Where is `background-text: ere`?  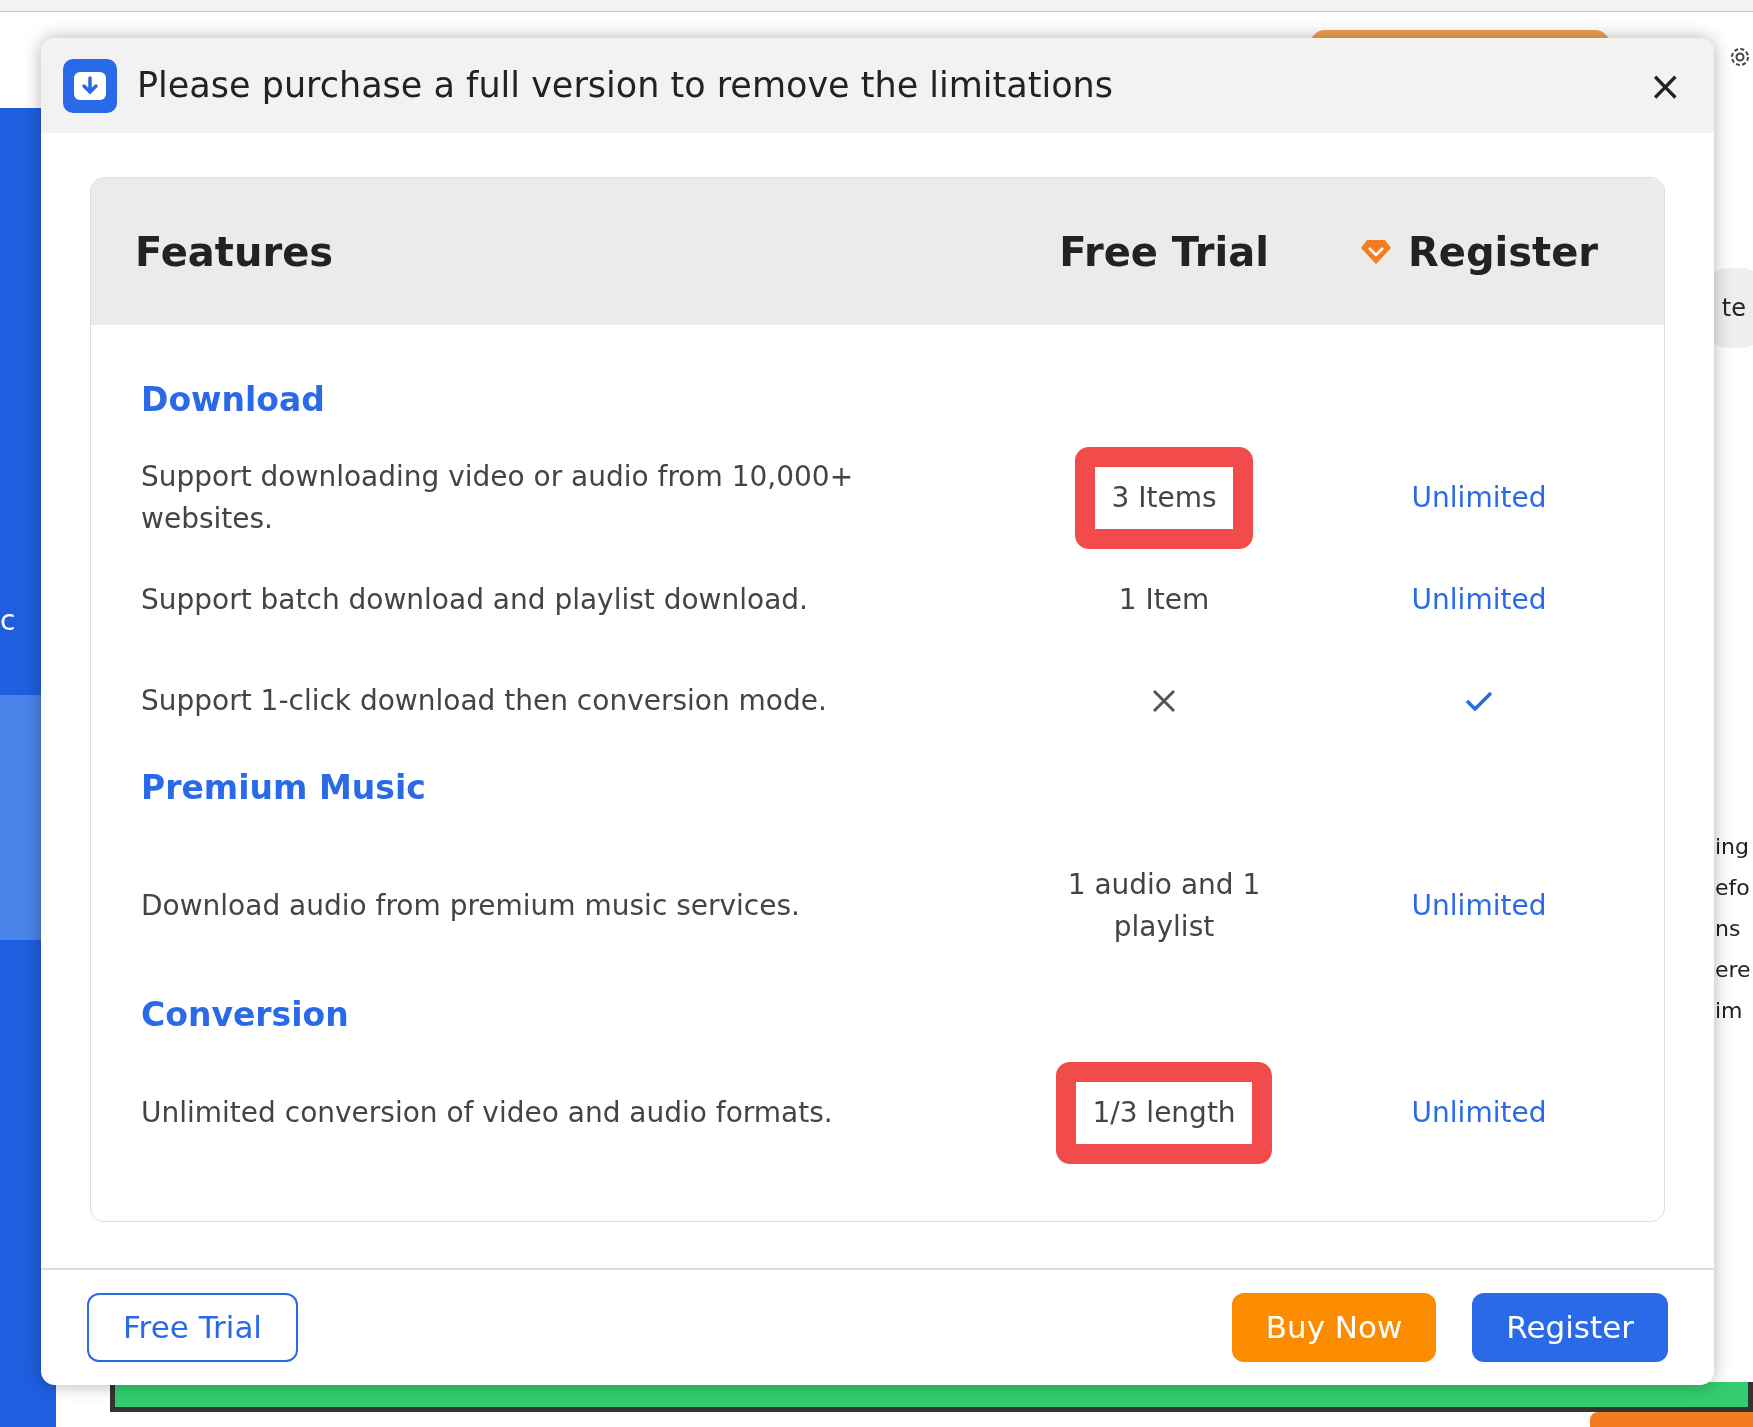 background-text: ere is located at coordinates (1733, 970).